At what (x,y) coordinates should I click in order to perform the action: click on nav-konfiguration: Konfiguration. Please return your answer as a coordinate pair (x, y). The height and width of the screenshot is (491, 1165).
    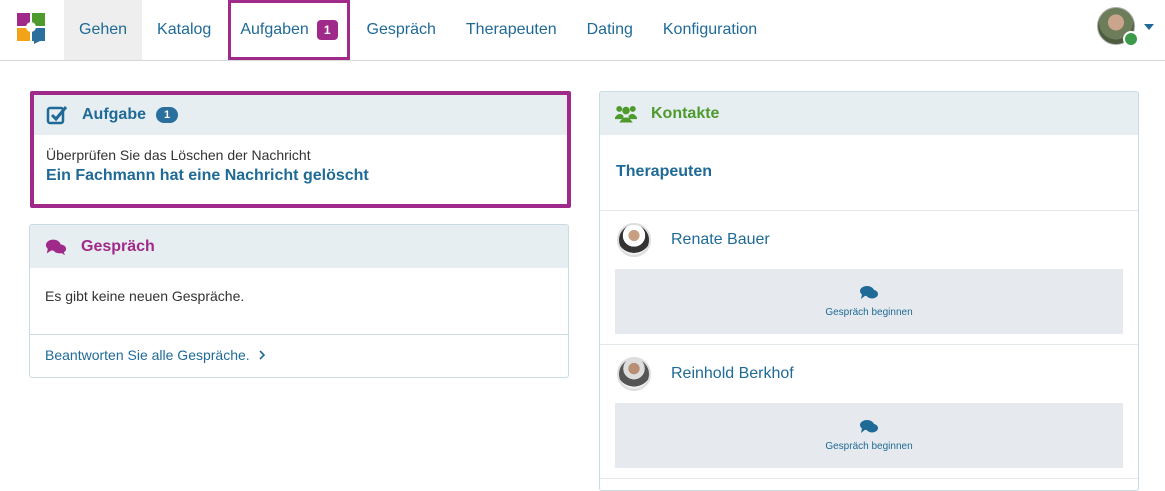
    Looking at the image, I should click on (710, 30).